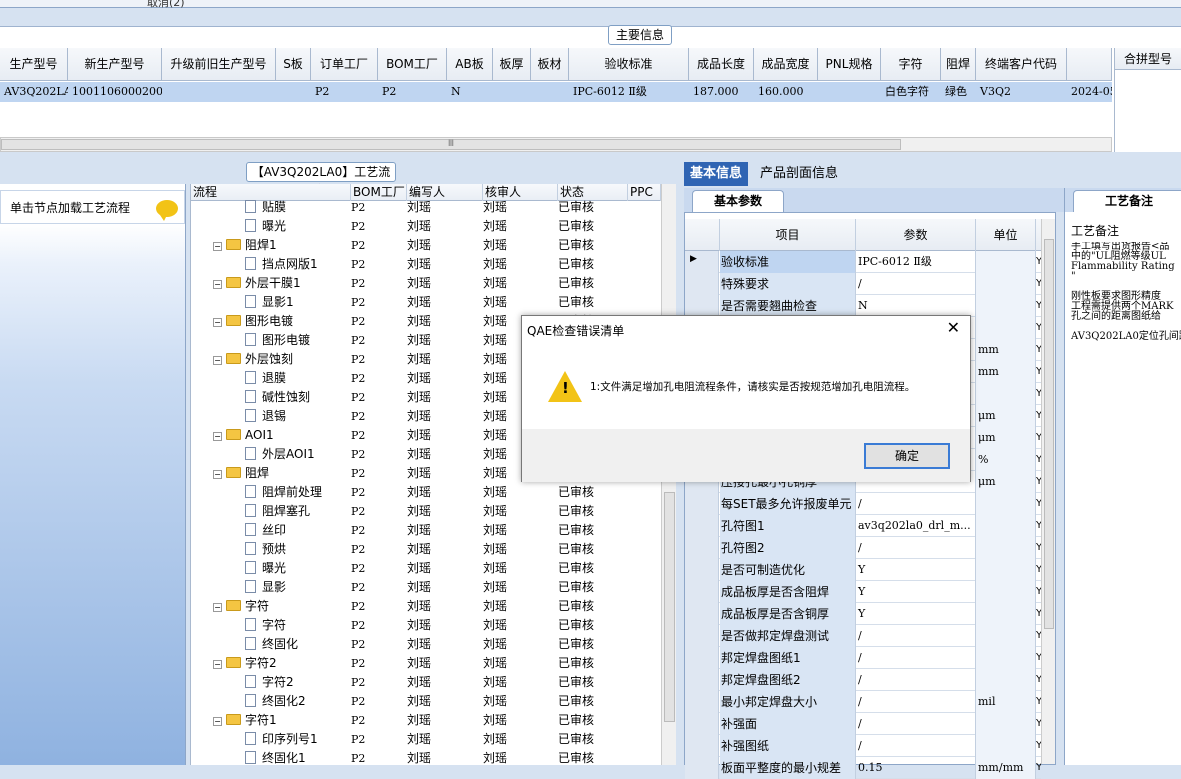 The image size is (1181, 779). I want to click on flow-node: 终固化, so click(271, 644).